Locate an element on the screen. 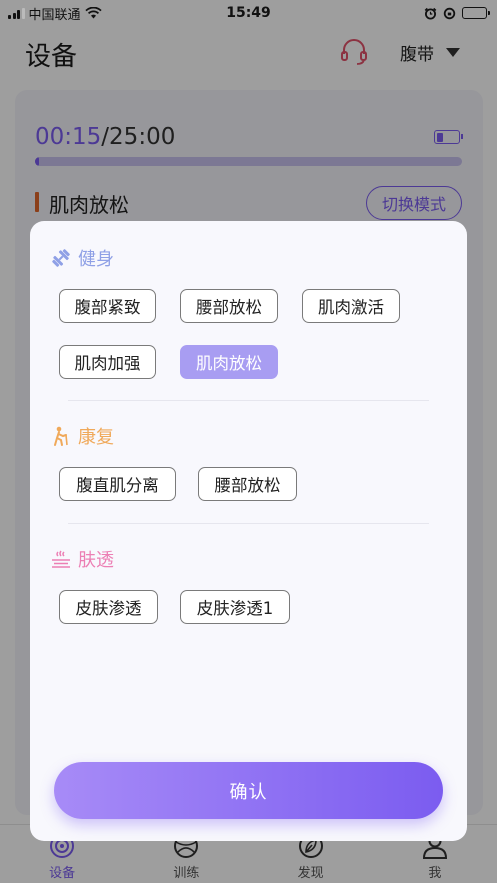 Image resolution: width=497 pixels, height=883 pixels. rehab-figure-icon is located at coordinates (61, 436).